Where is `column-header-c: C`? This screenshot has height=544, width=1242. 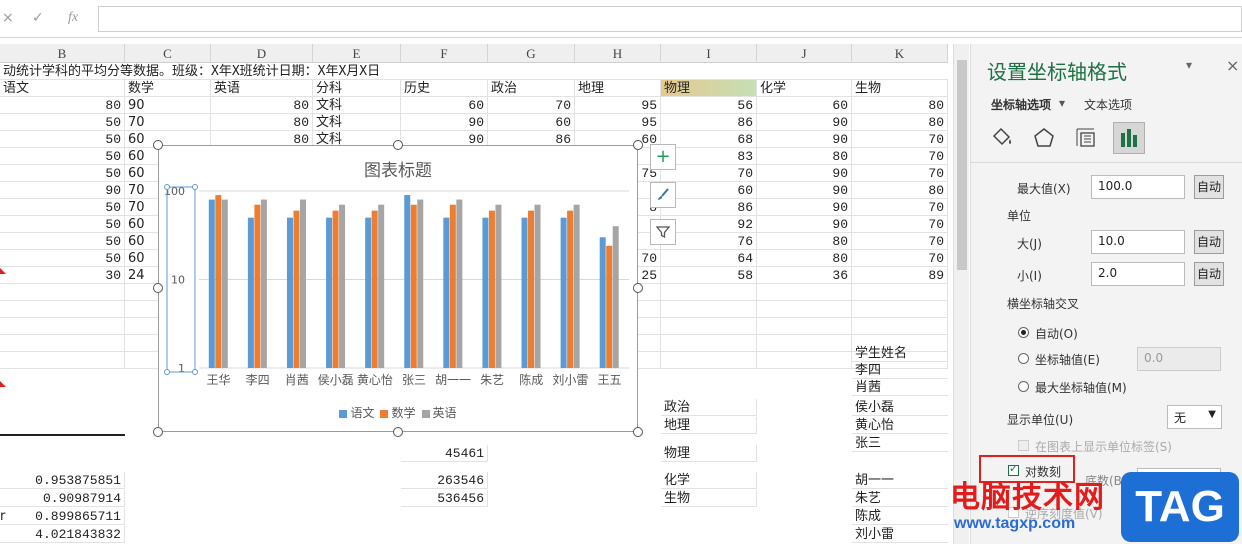 column-header-c: C is located at coordinates (168, 53).